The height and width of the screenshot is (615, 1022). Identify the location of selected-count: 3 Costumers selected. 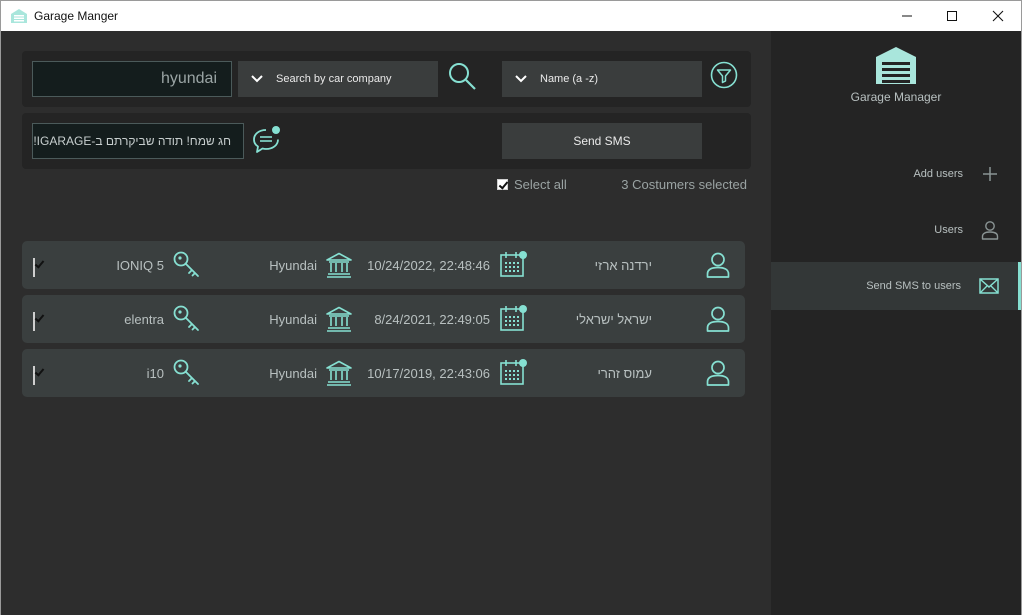
(684, 184).